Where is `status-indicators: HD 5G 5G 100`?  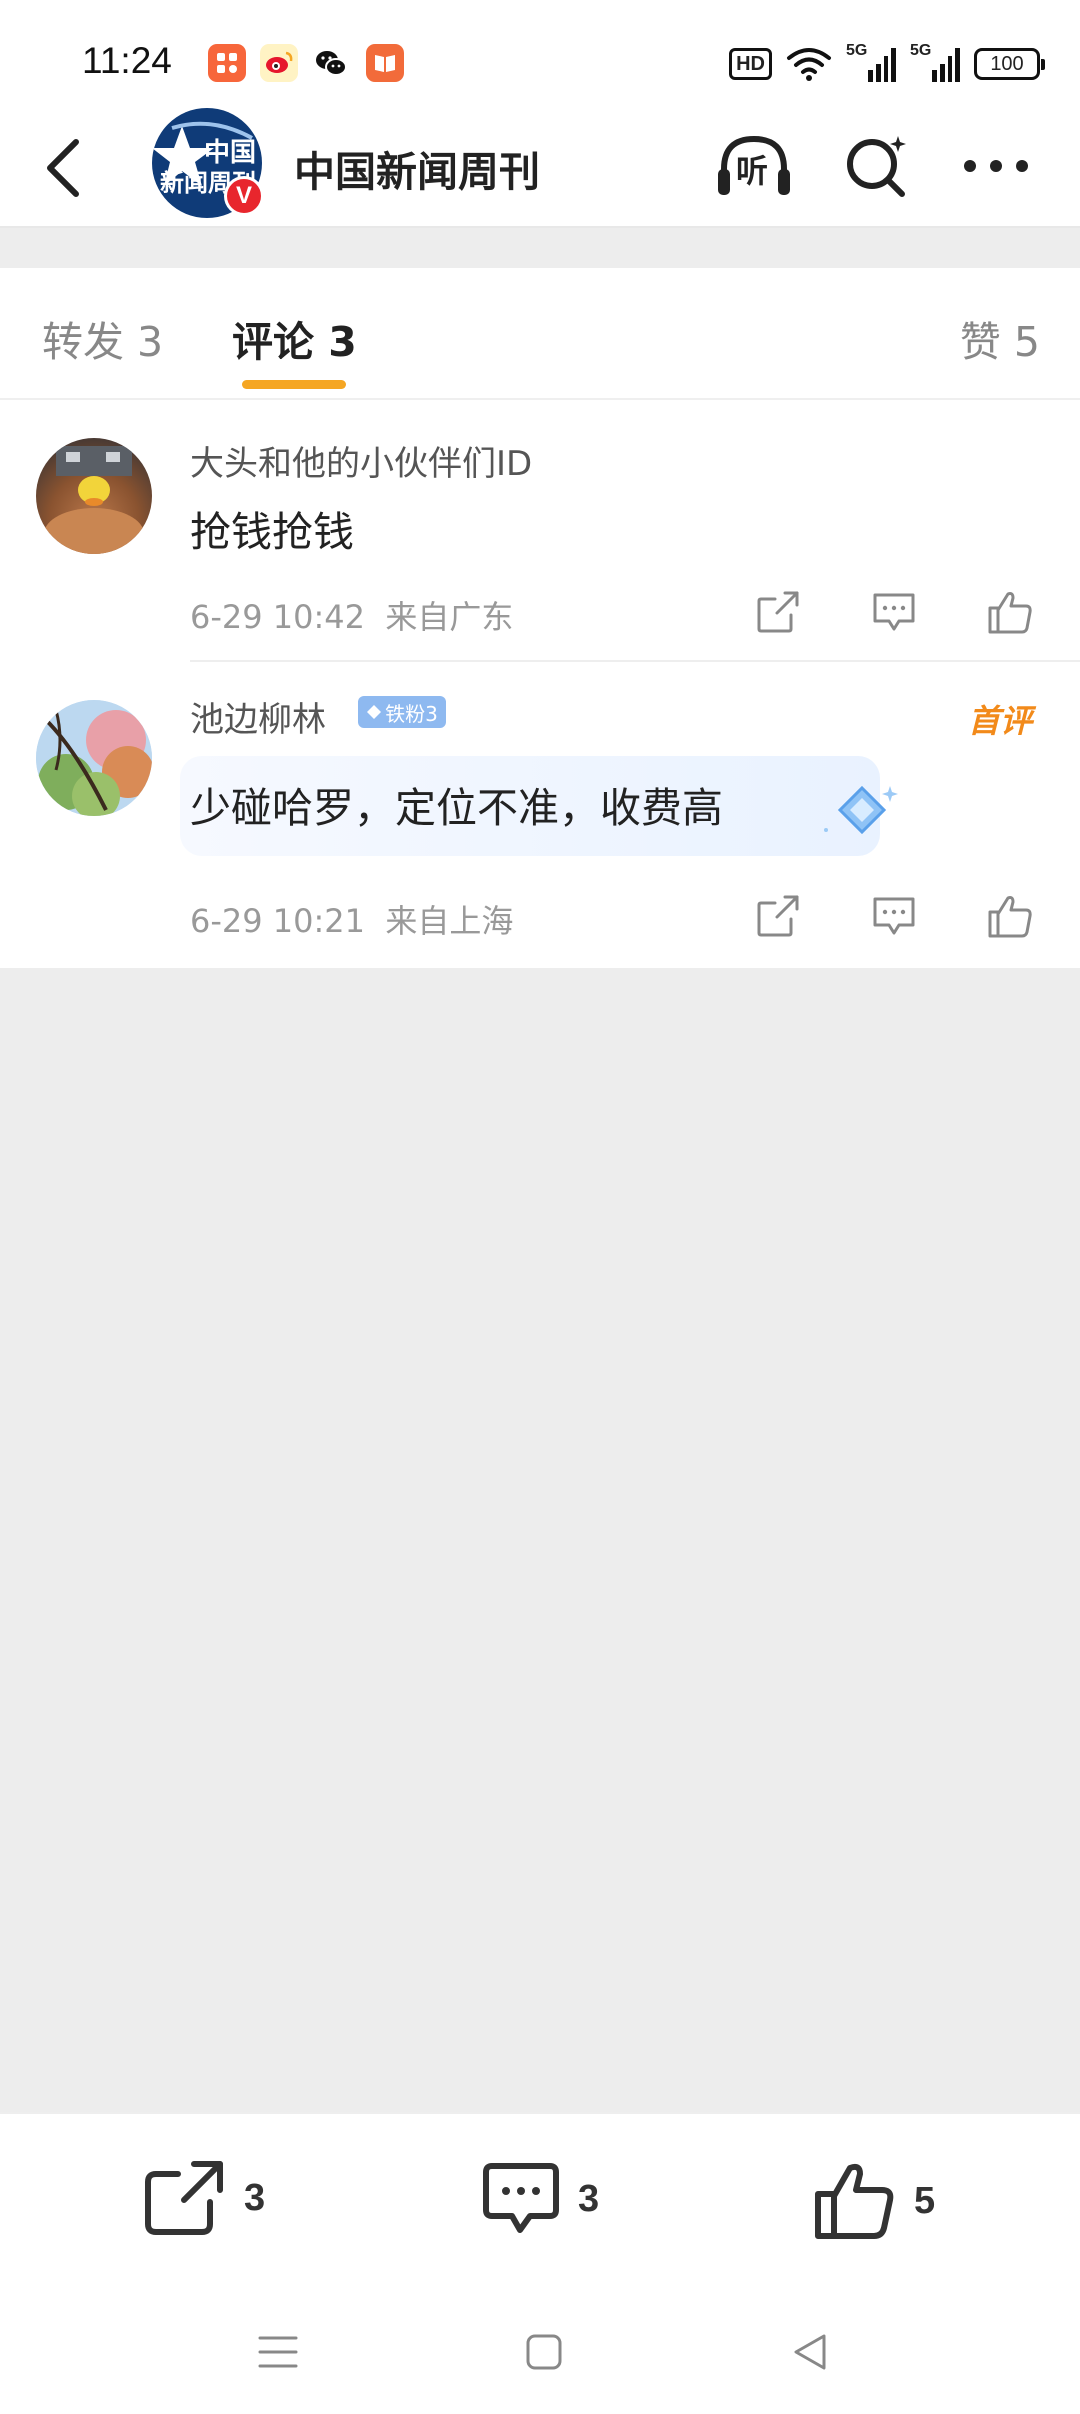
status-indicators: HD 5G 5G 100 is located at coordinates (887, 63).